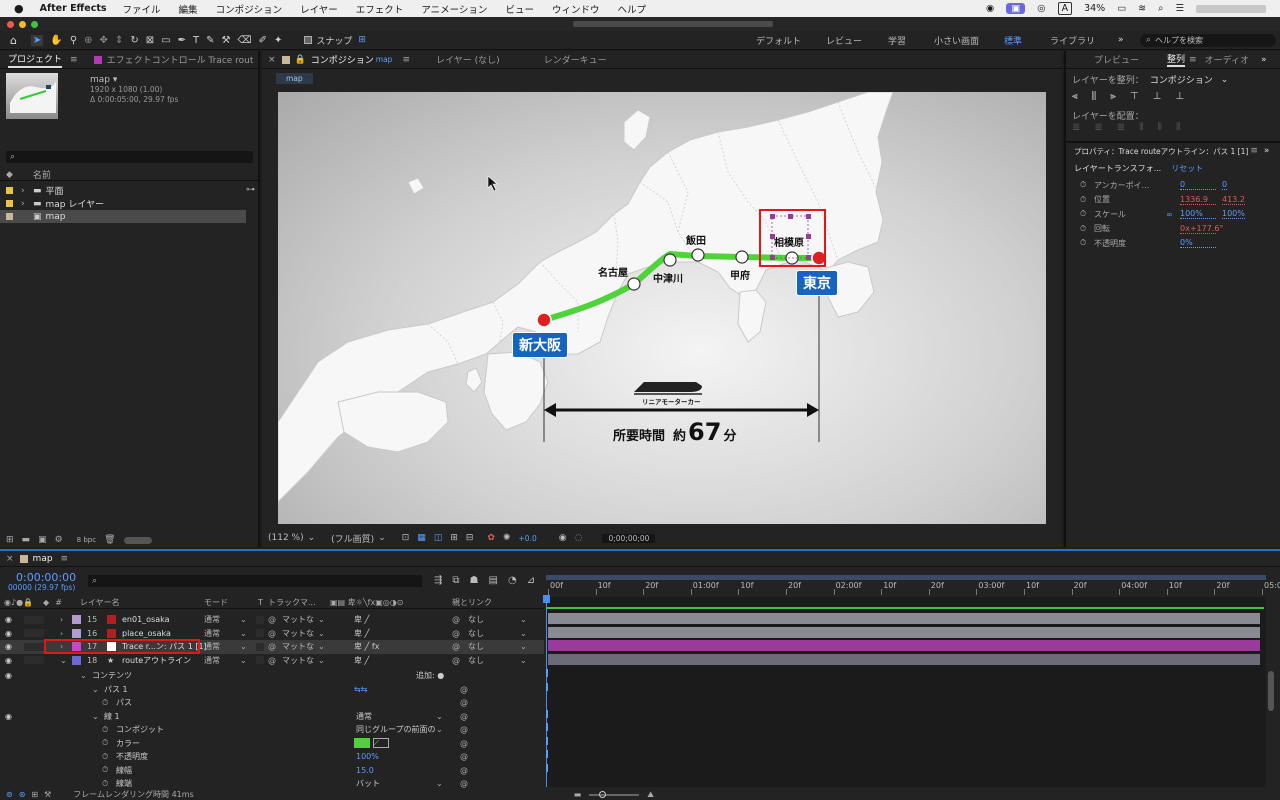 This screenshot has width=1280, height=800. What do you see at coordinates (1098, 127) in the screenshot?
I see `distribute-vcenter-icon: ≣` at bounding box center [1098, 127].